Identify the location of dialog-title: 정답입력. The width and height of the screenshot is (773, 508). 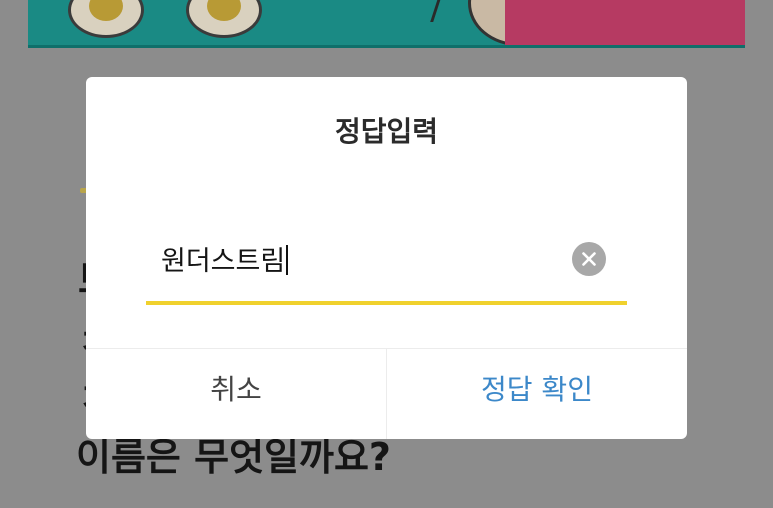
(386, 131).